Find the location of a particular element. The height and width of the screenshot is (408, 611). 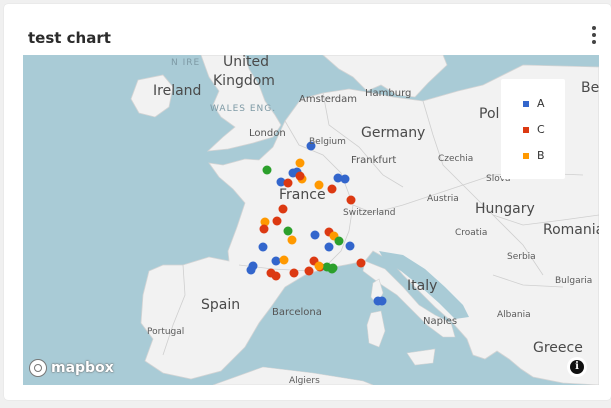

map-label-spain: Spain is located at coordinates (221, 305).